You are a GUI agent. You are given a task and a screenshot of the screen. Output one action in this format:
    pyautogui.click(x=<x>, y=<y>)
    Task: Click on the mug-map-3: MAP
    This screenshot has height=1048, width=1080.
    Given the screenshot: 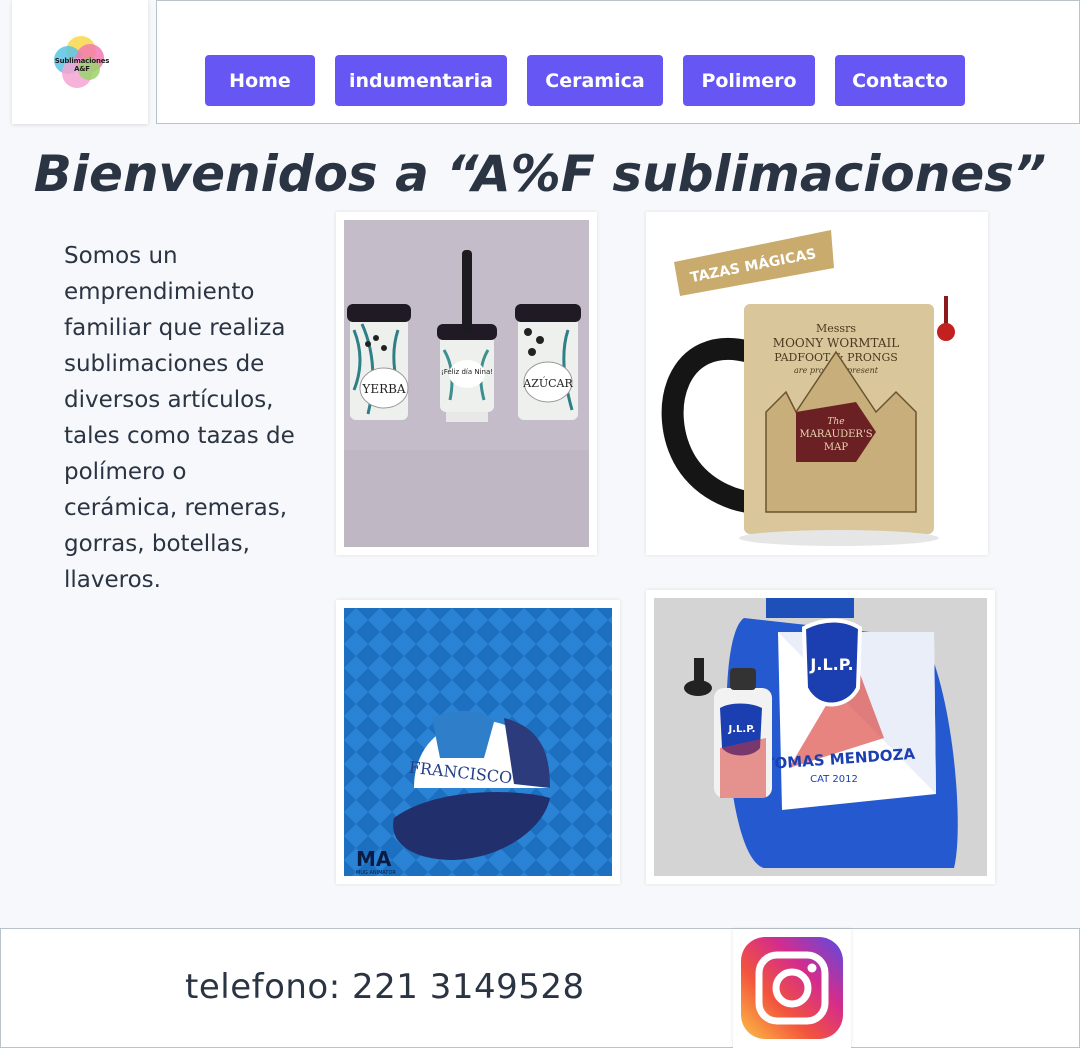 What is the action you would take?
    pyautogui.click(x=836, y=447)
    